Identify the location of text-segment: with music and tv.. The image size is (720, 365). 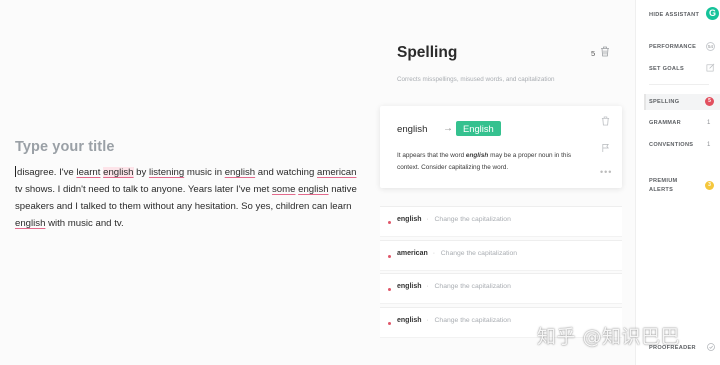
(84, 223).